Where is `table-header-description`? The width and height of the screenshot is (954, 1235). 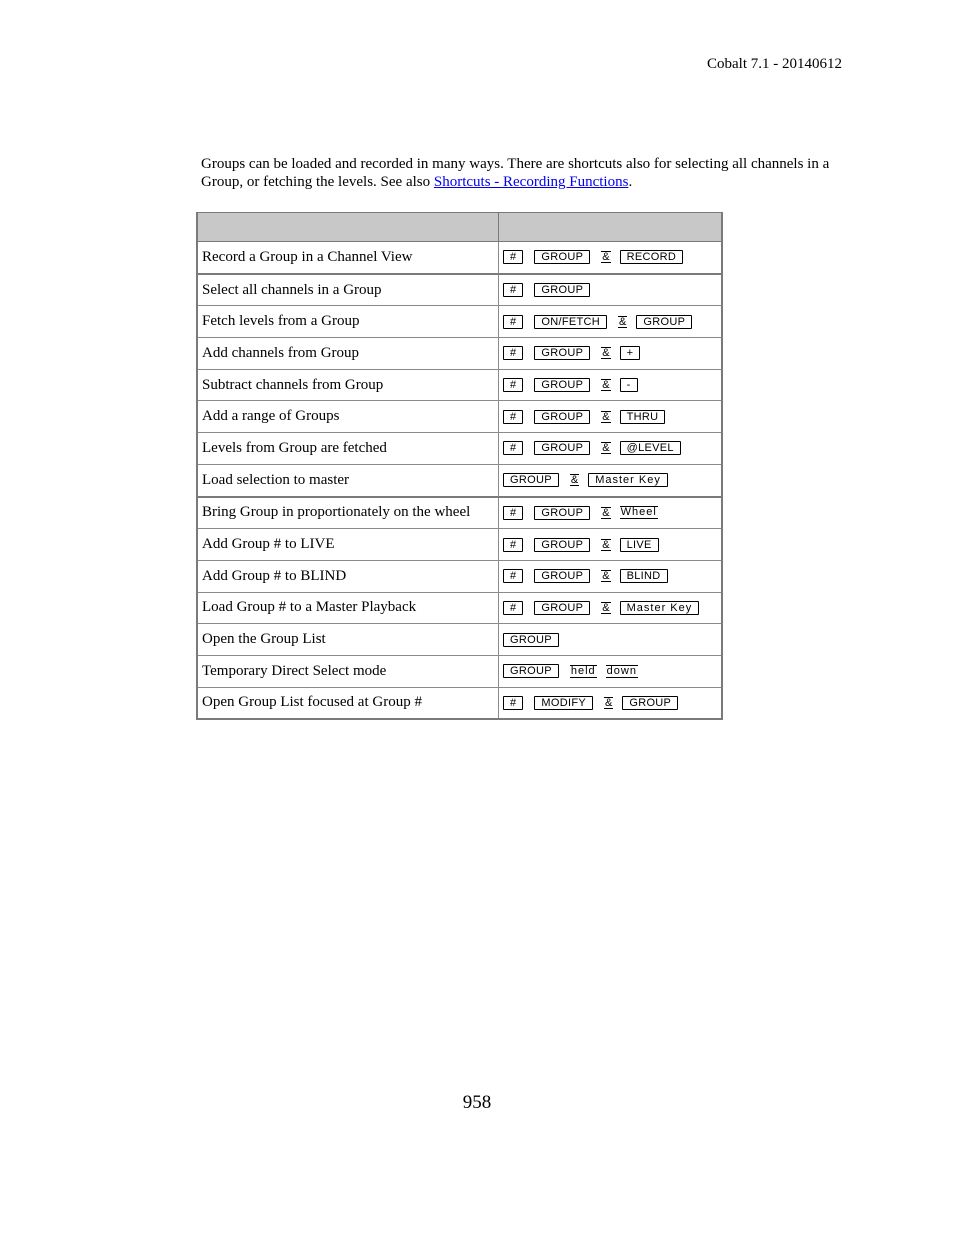 table-header-description is located at coordinates (347, 227).